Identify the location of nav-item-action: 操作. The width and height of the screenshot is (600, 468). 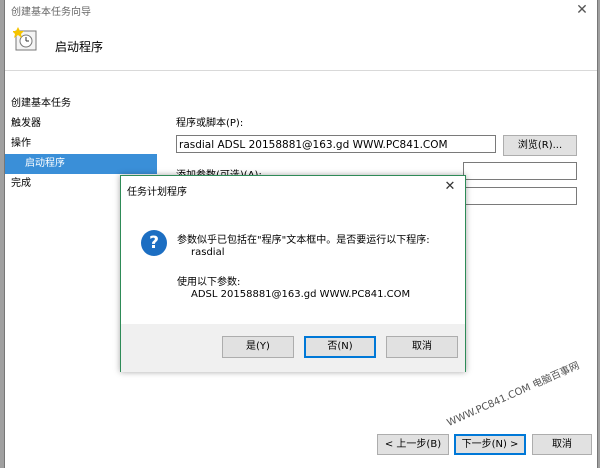
(81, 144).